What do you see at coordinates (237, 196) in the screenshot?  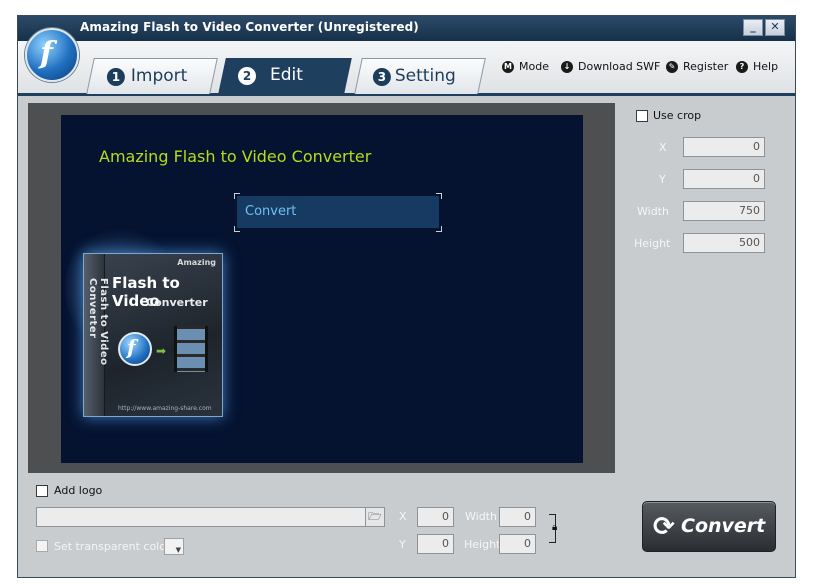 I see `selection-corner-tl` at bounding box center [237, 196].